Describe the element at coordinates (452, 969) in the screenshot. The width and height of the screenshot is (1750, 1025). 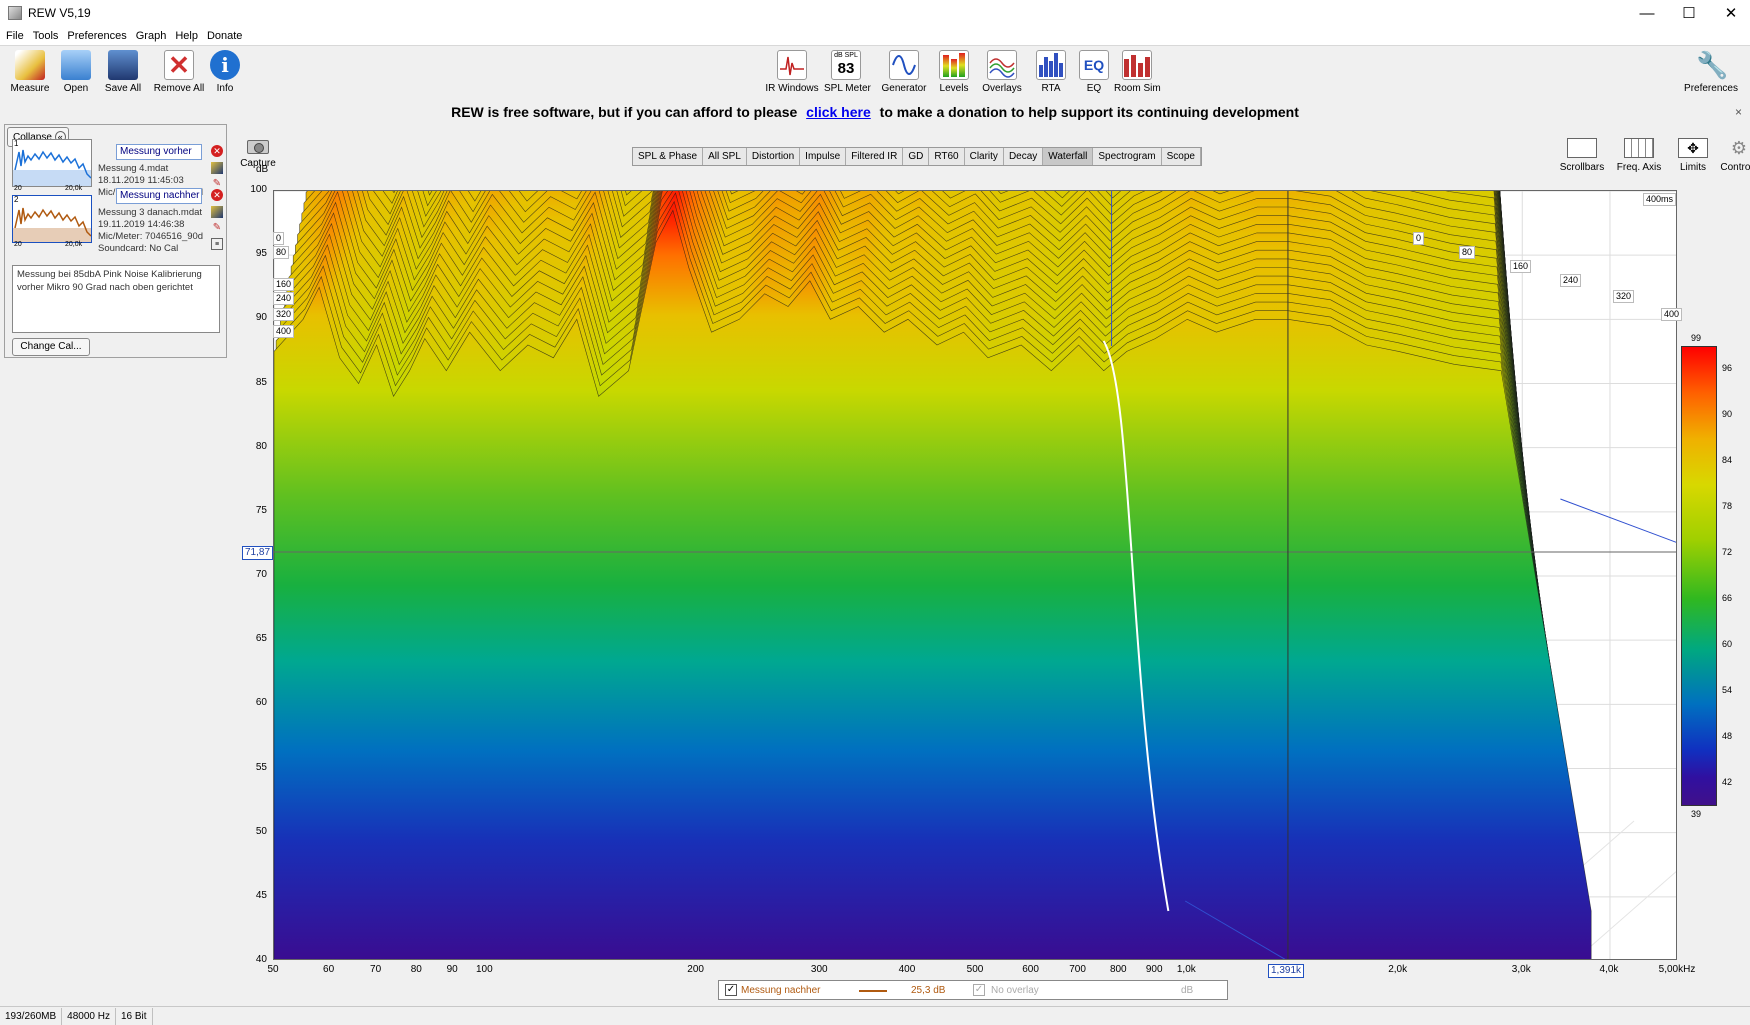
I see `x-tick-label: 90` at that location.